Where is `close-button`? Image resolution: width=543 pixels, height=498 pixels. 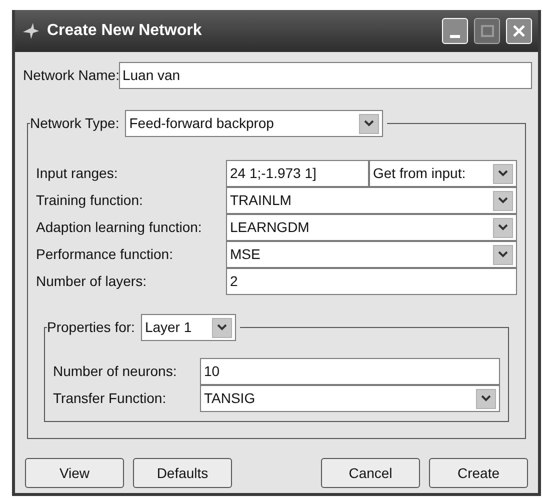
close-button is located at coordinates (519, 31).